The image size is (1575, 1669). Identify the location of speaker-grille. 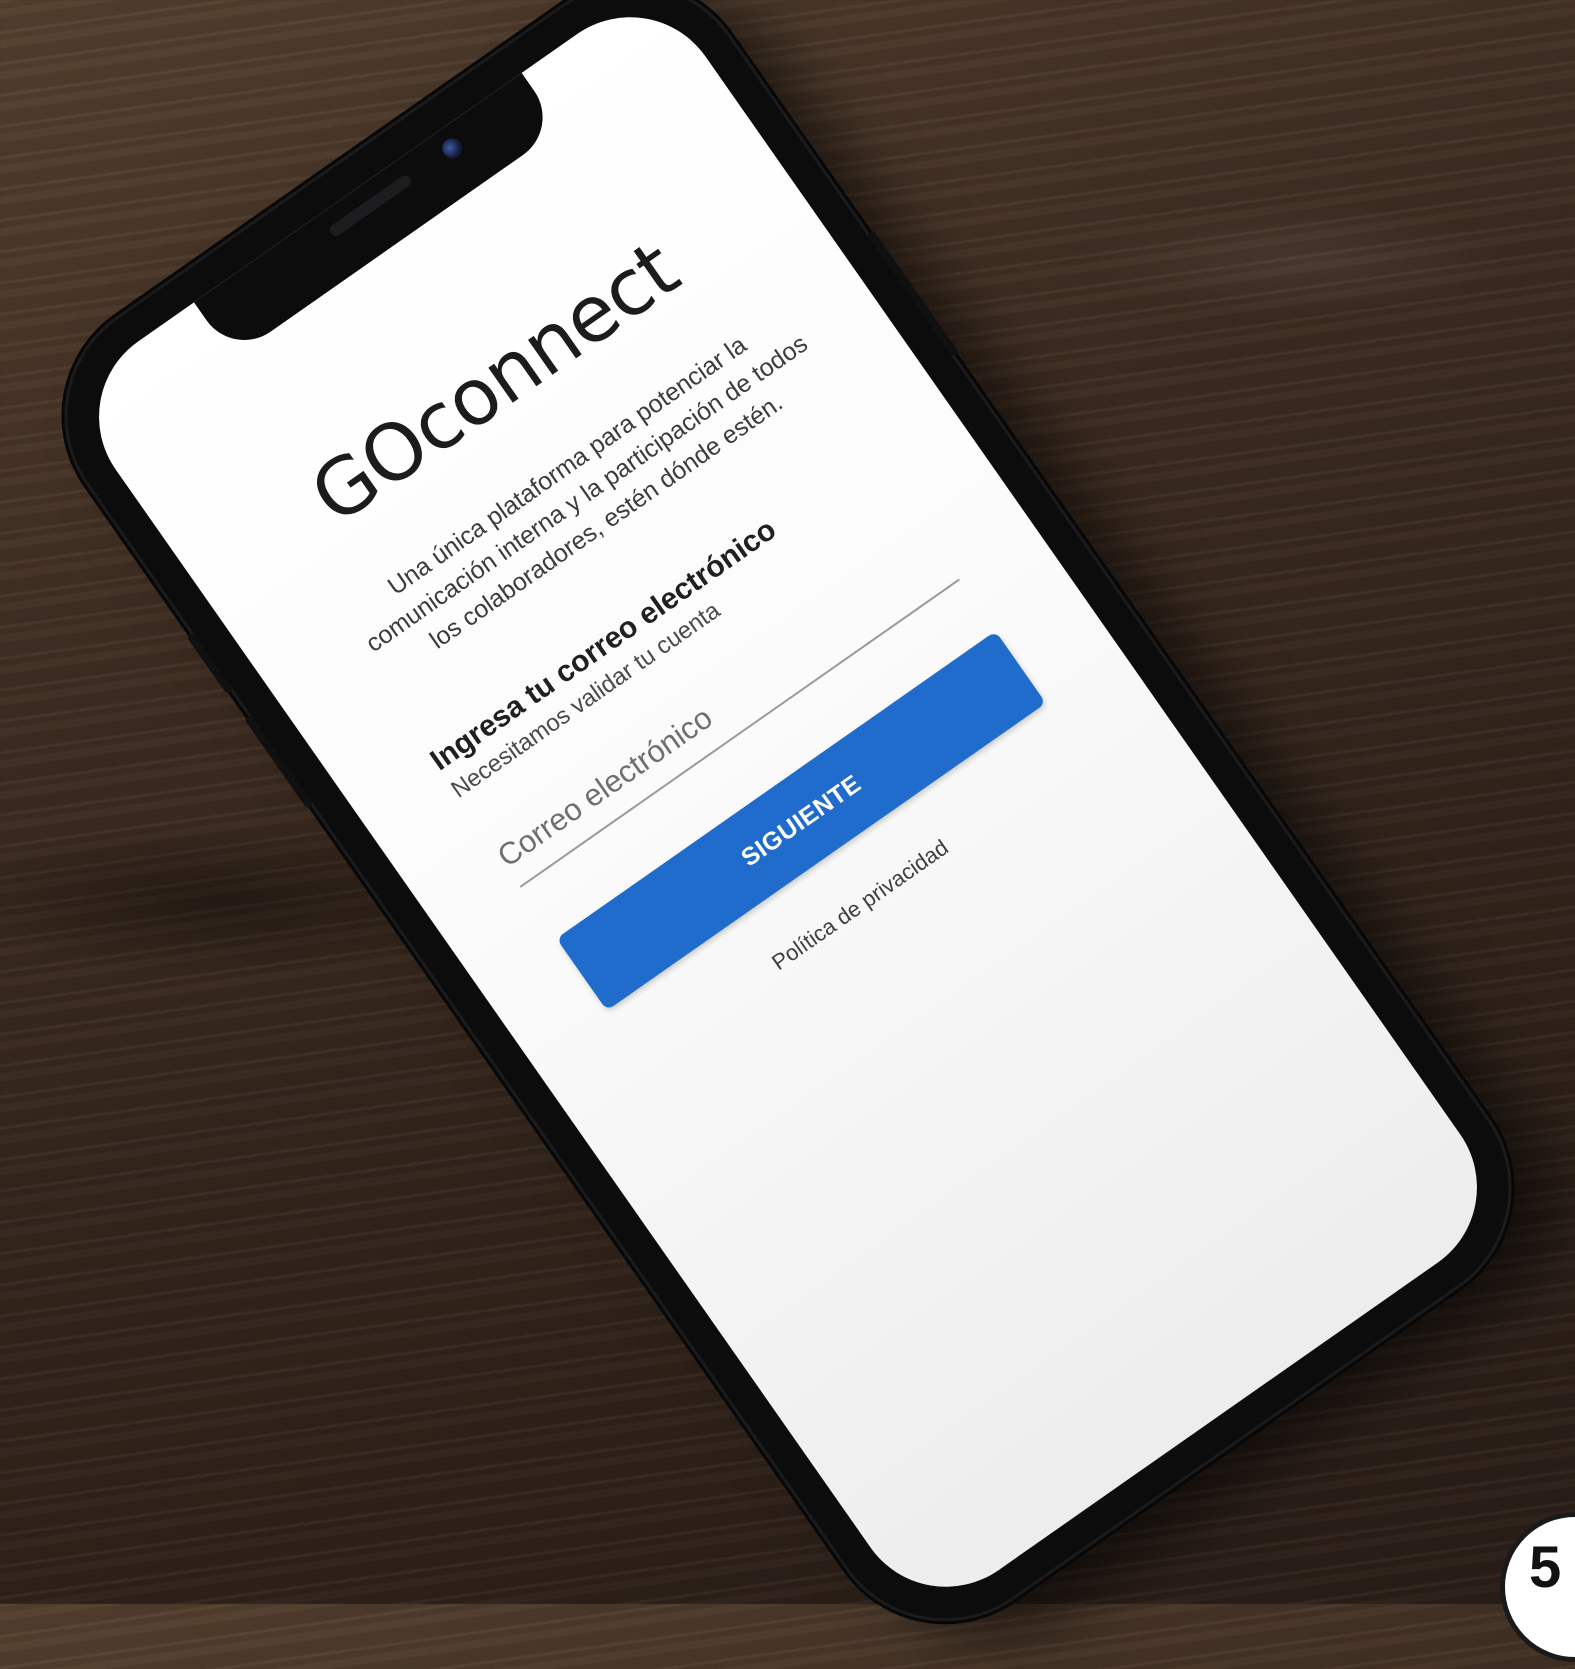
(370, 206).